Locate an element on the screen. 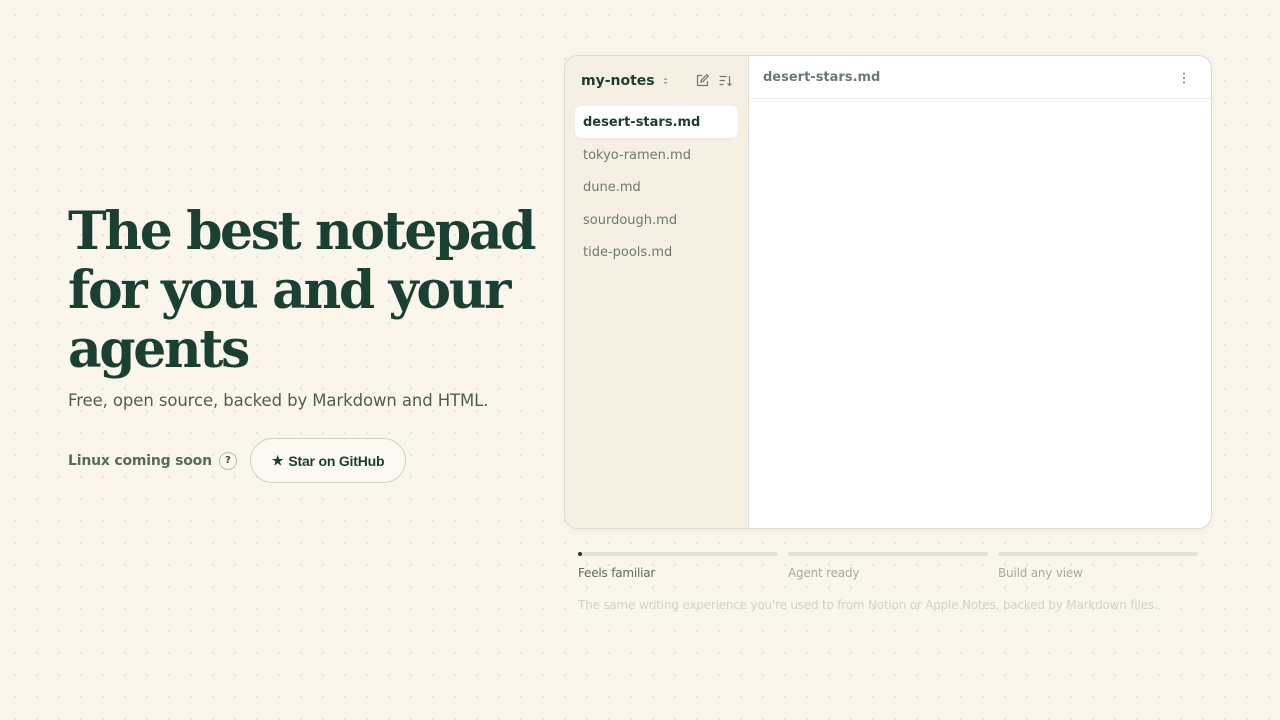 This screenshot has width=1280, height=720. file-item-sourdough: sourdough.md is located at coordinates (656, 220).